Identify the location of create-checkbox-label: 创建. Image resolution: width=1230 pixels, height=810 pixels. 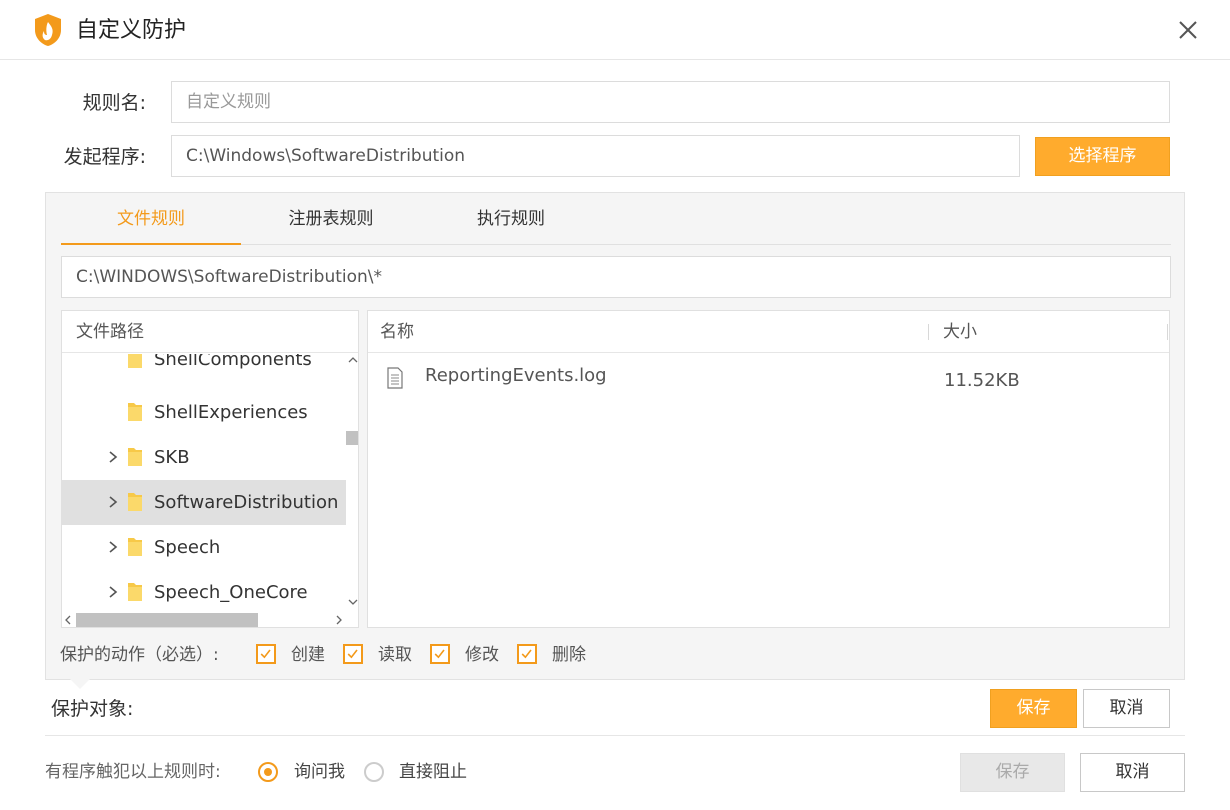
(308, 655).